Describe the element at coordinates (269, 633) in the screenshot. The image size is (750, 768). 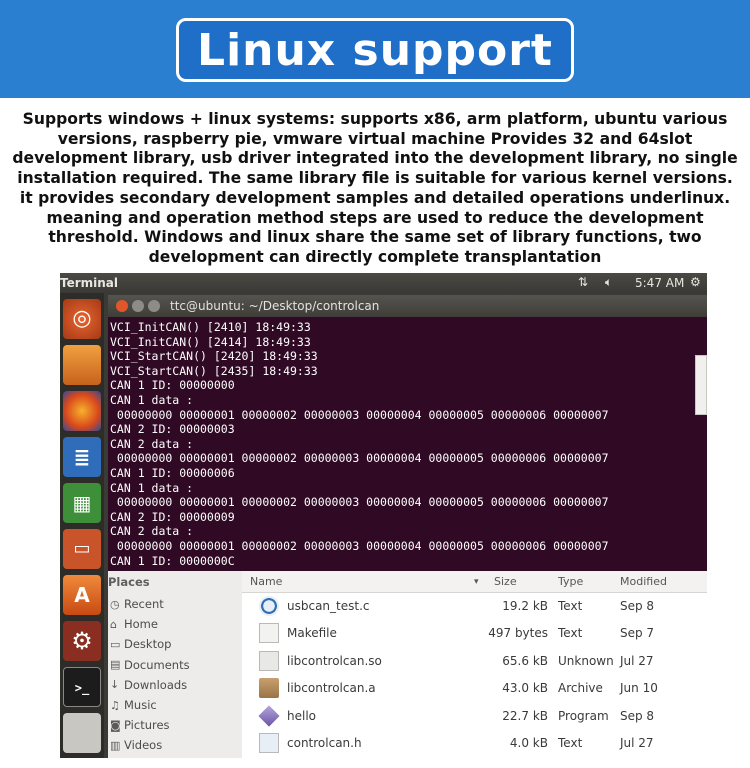
I see `text-file-icon` at that location.